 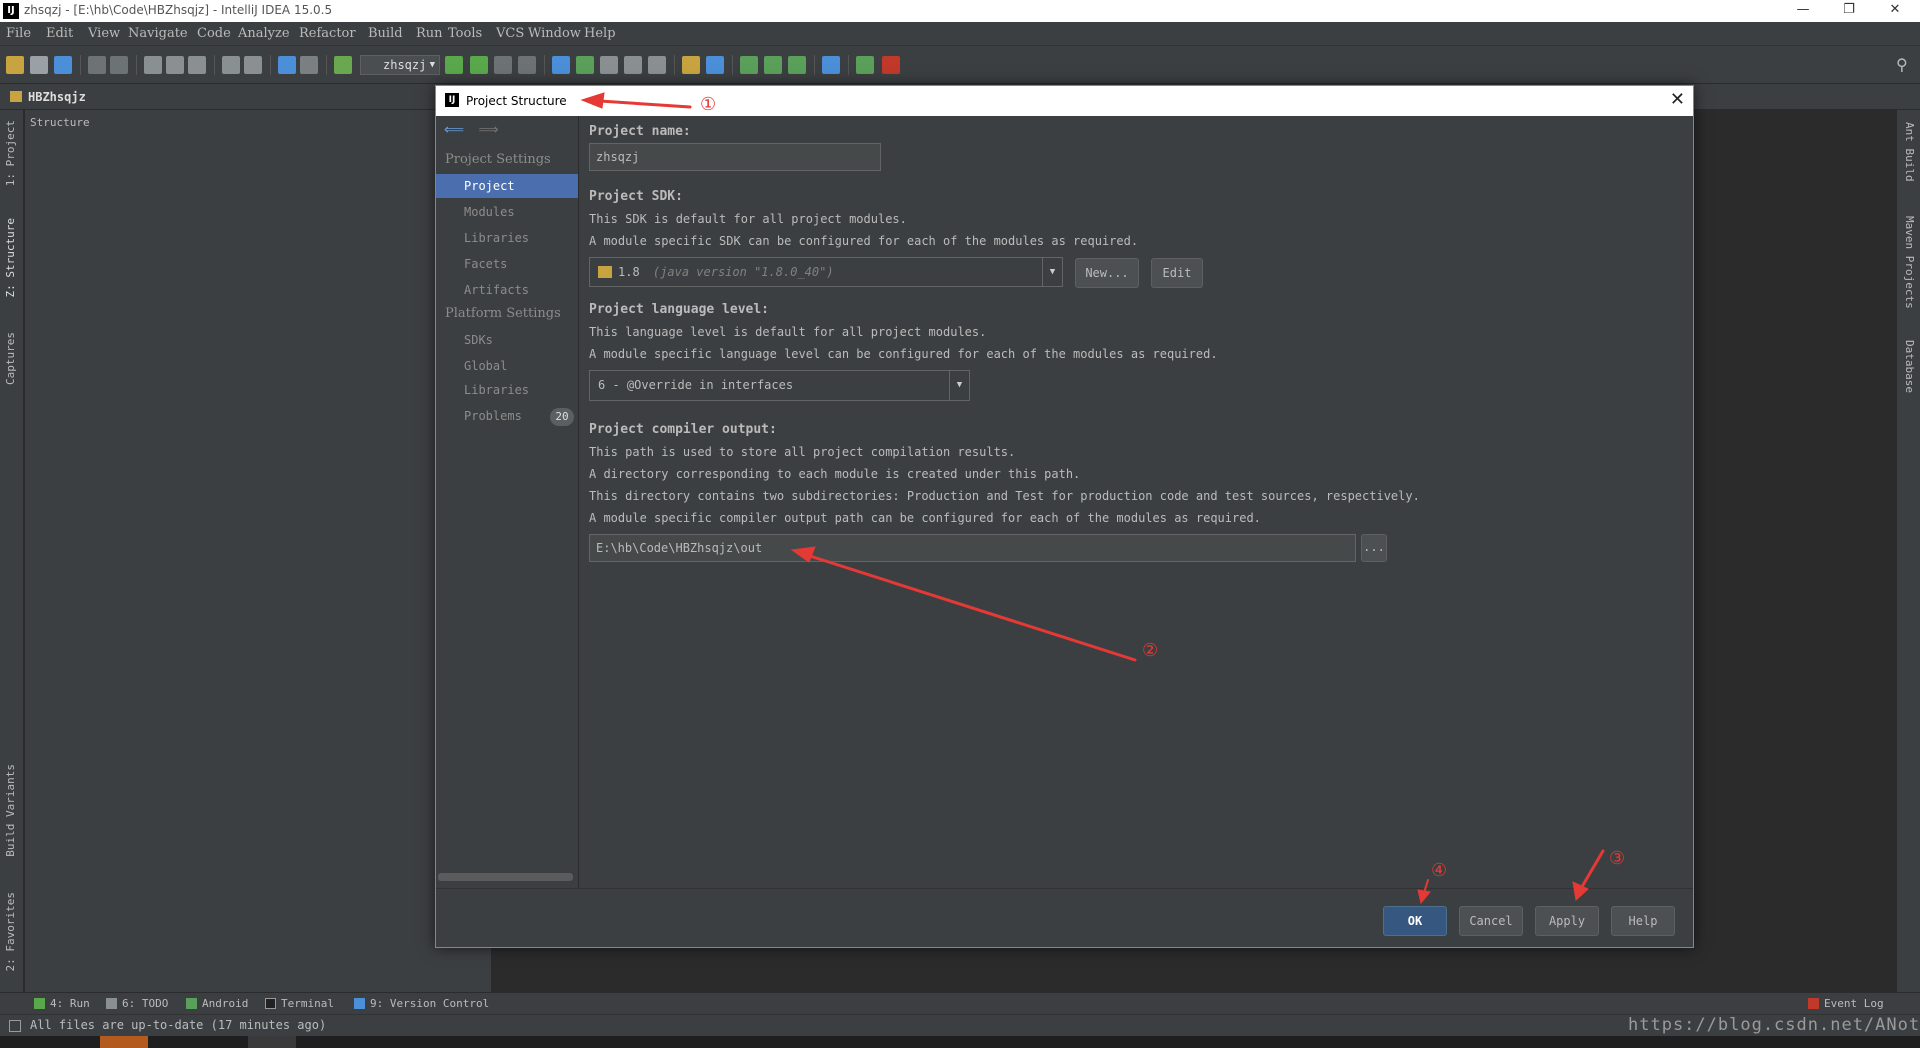 I want to click on undo-icon, so click(x=97, y=65).